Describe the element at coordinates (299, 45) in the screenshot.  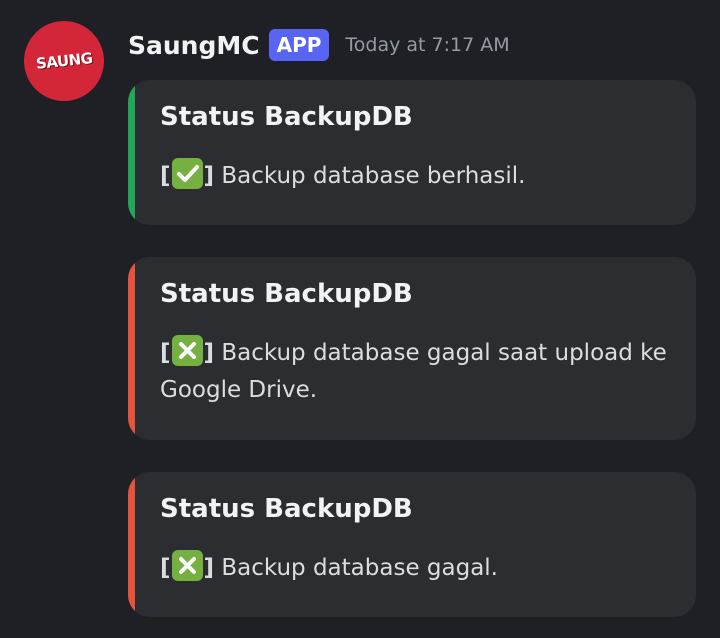
I see `app-badge: APP` at that location.